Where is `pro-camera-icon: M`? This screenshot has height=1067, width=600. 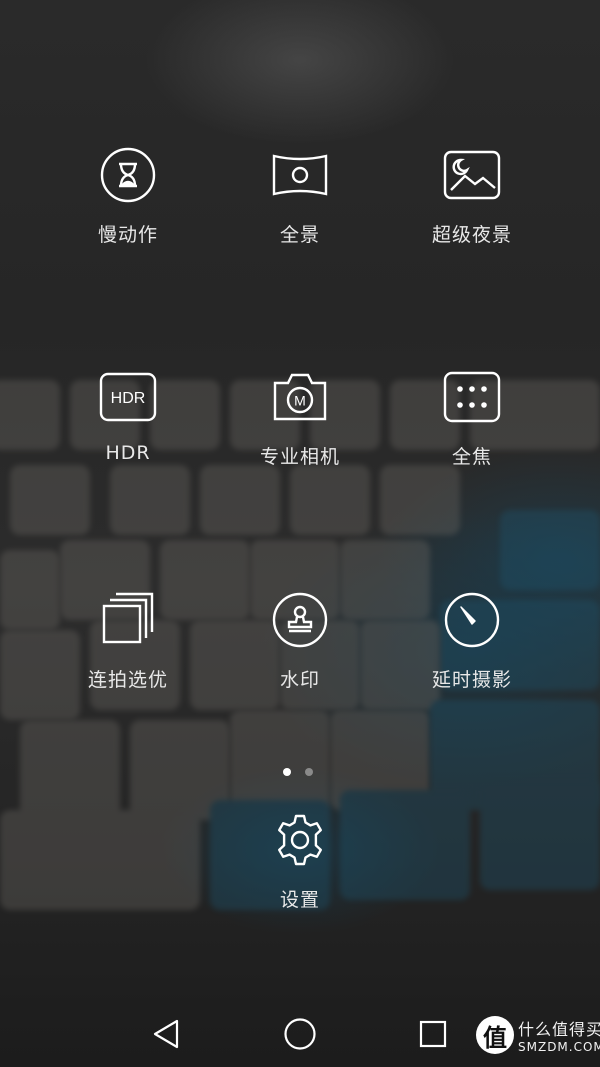 pro-camera-icon: M is located at coordinates (300, 397).